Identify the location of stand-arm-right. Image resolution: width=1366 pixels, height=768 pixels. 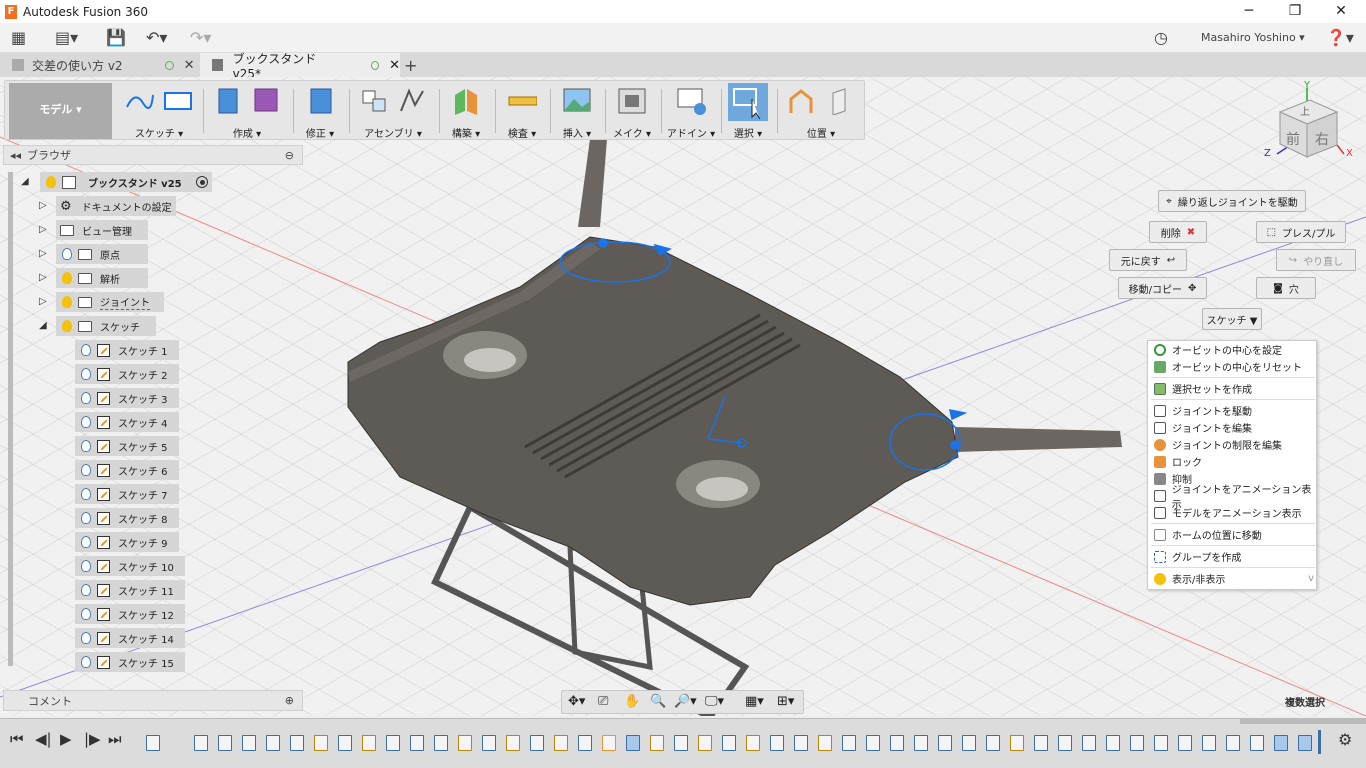
(1038, 439).